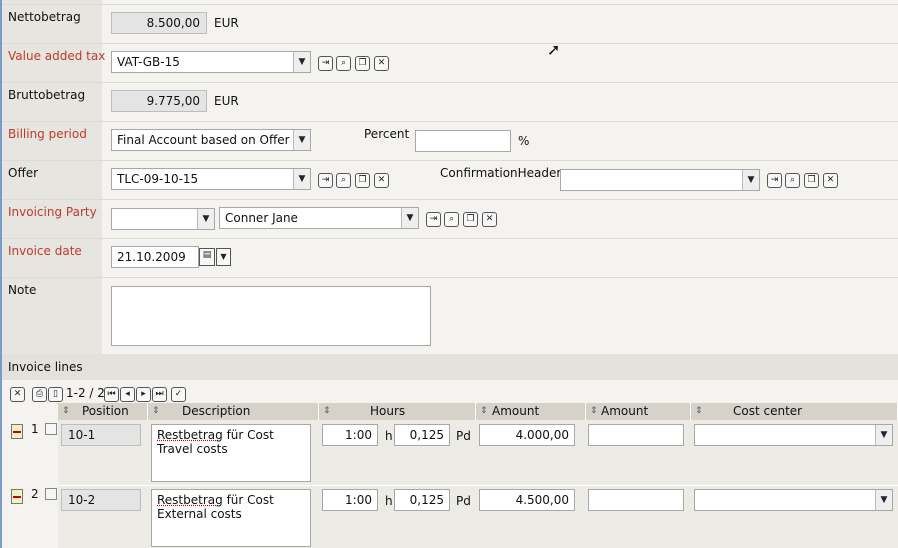 This screenshot has height=548, width=898. Describe the element at coordinates (397, 411) in the screenshot. I see `col-header-hours: ⇕ Hours` at that location.